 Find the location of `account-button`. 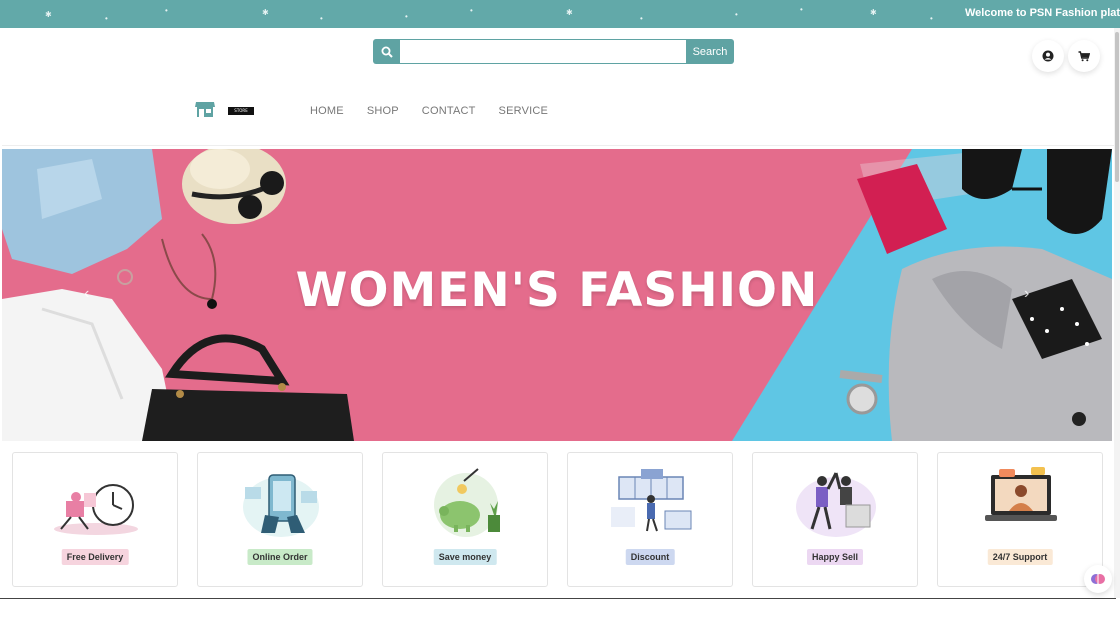

account-button is located at coordinates (1048, 56).